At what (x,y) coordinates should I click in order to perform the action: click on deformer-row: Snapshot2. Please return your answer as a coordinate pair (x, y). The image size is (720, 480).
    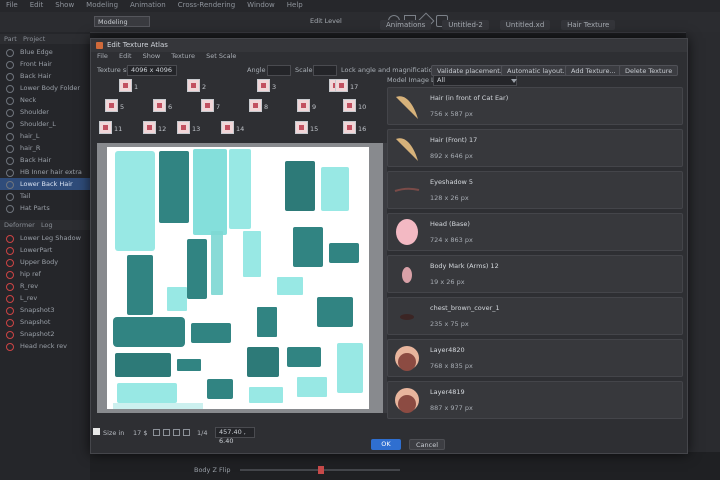
    Looking at the image, I should click on (45, 334).